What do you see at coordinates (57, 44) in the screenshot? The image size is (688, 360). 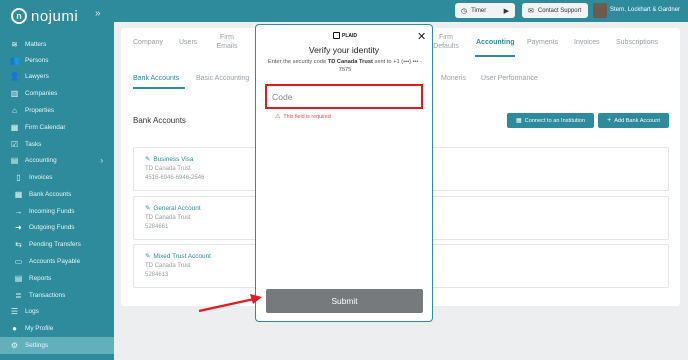 I see `sidebar-item-matters: ≋ Matters` at bounding box center [57, 44].